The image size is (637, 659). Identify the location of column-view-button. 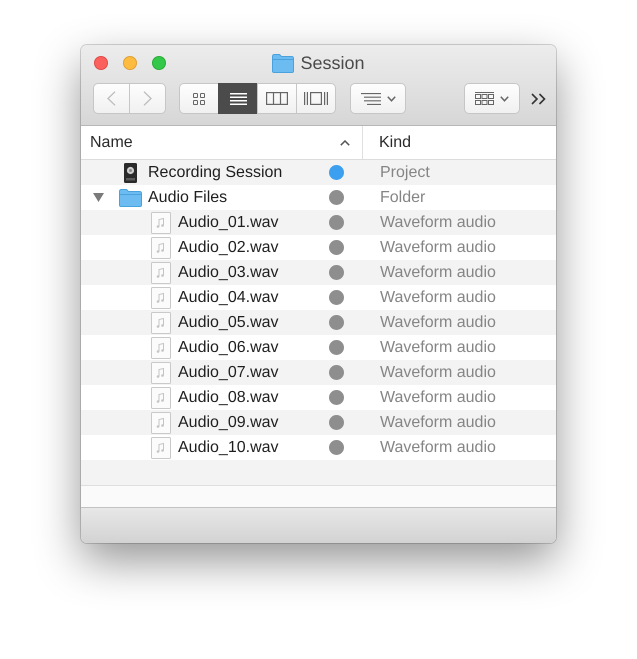
(277, 98).